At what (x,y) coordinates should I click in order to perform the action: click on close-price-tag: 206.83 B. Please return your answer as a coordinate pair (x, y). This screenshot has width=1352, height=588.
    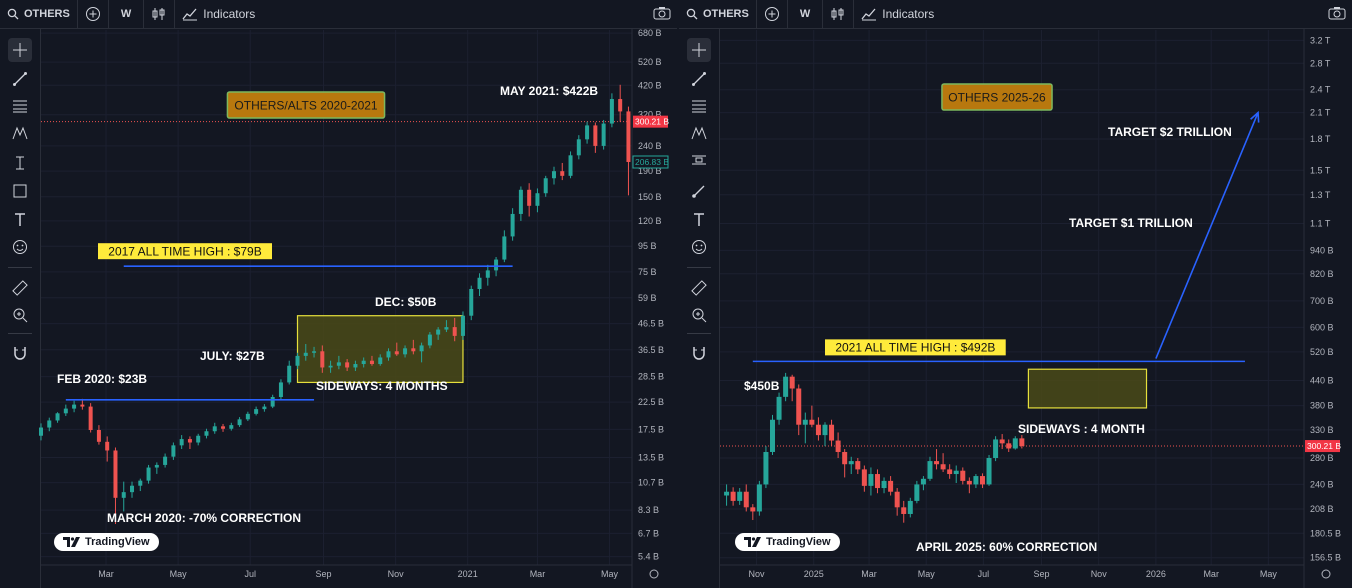
    Looking at the image, I should click on (652, 162).